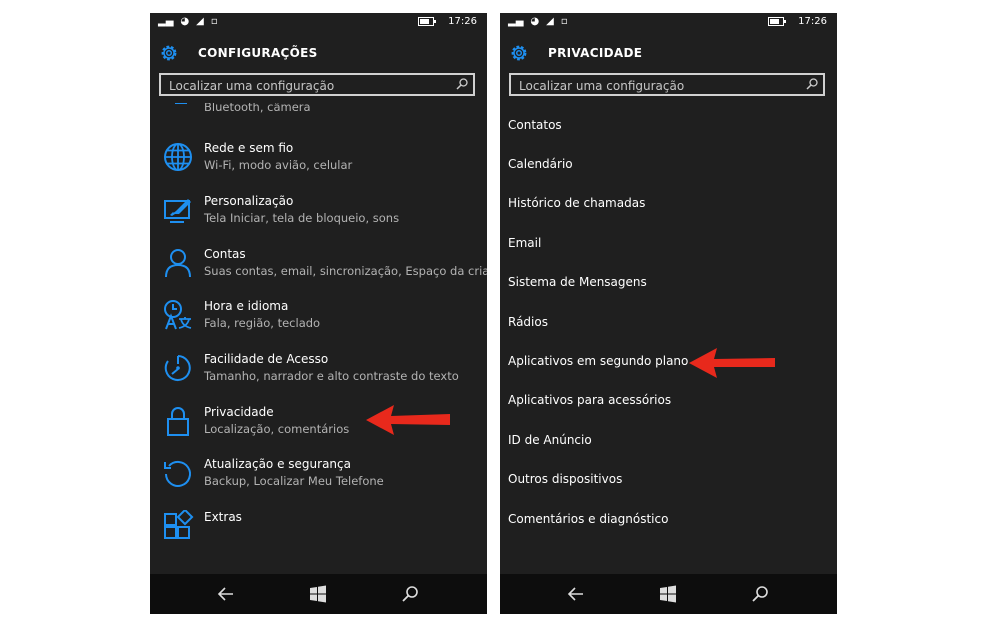 The width and height of the screenshot is (984, 622). Describe the element at coordinates (178, 263) in the screenshot. I see `person-icon` at that location.